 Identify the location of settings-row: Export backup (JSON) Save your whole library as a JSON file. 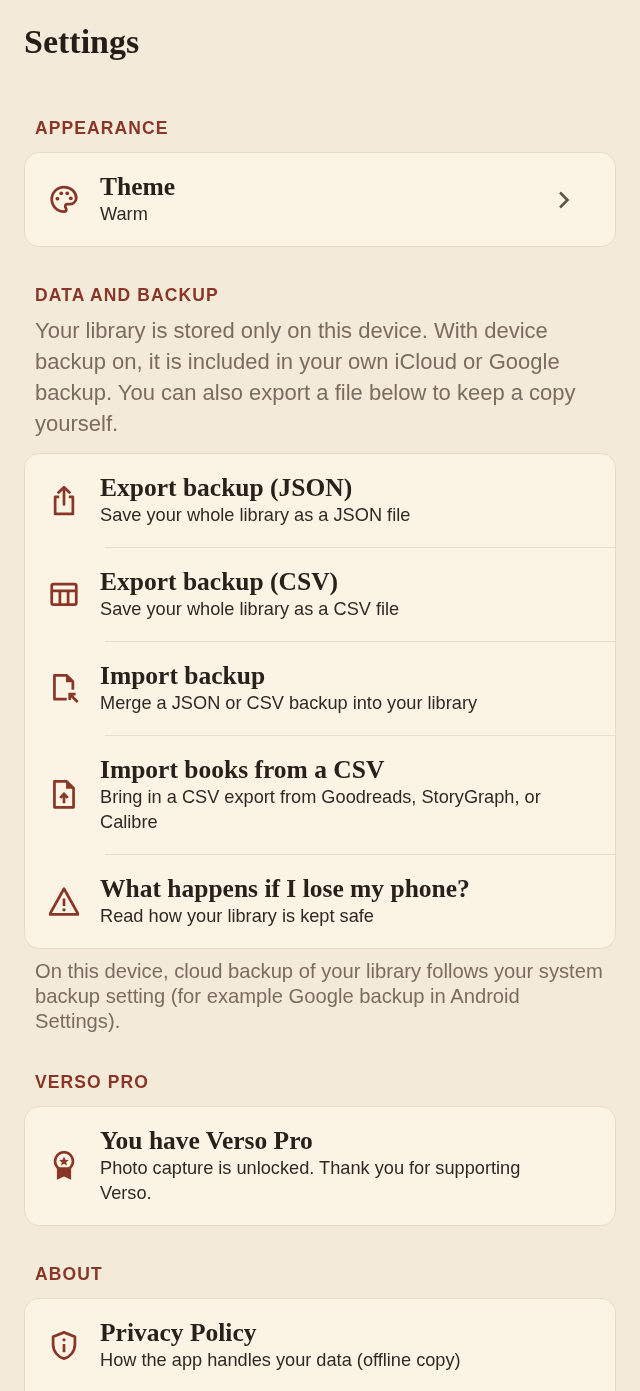
(320, 500).